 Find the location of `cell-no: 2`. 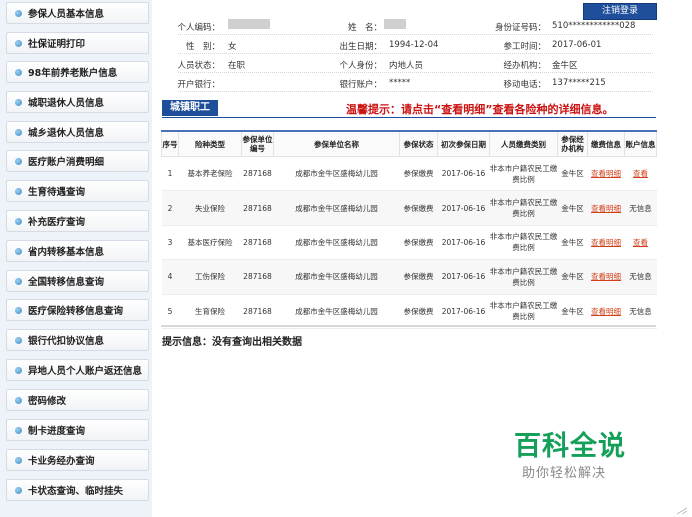

cell-no: 2 is located at coordinates (170, 208).